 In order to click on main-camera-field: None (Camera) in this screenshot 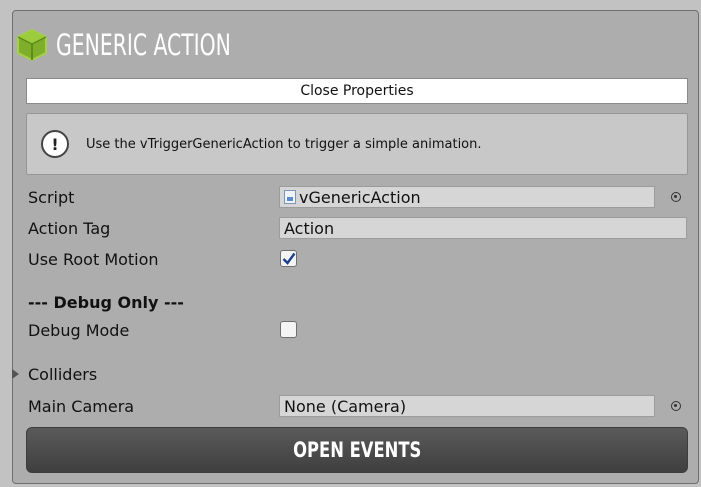, I will do `click(467, 406)`.